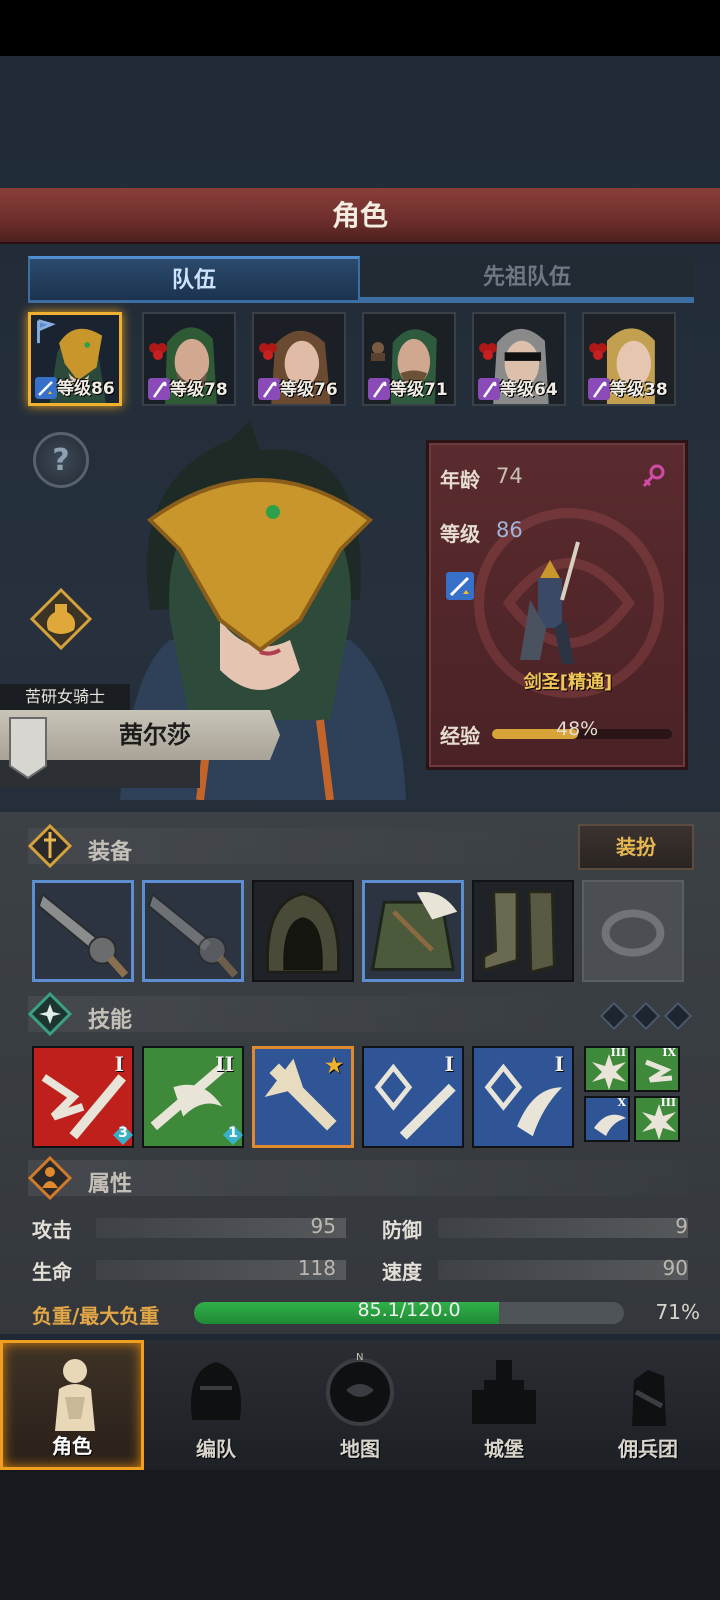  Describe the element at coordinates (460, 586) in the screenshot. I see `swordsman-class-icon` at that location.